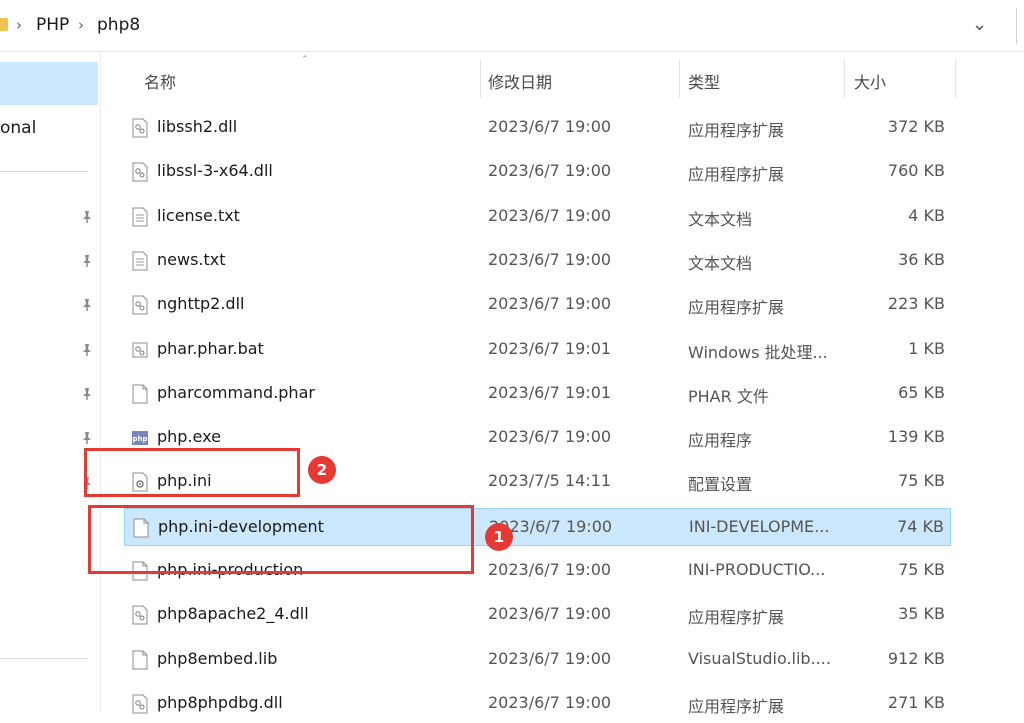 The height and width of the screenshot is (723, 1024). What do you see at coordinates (4, 24) in the screenshot?
I see `folder-icon` at bounding box center [4, 24].